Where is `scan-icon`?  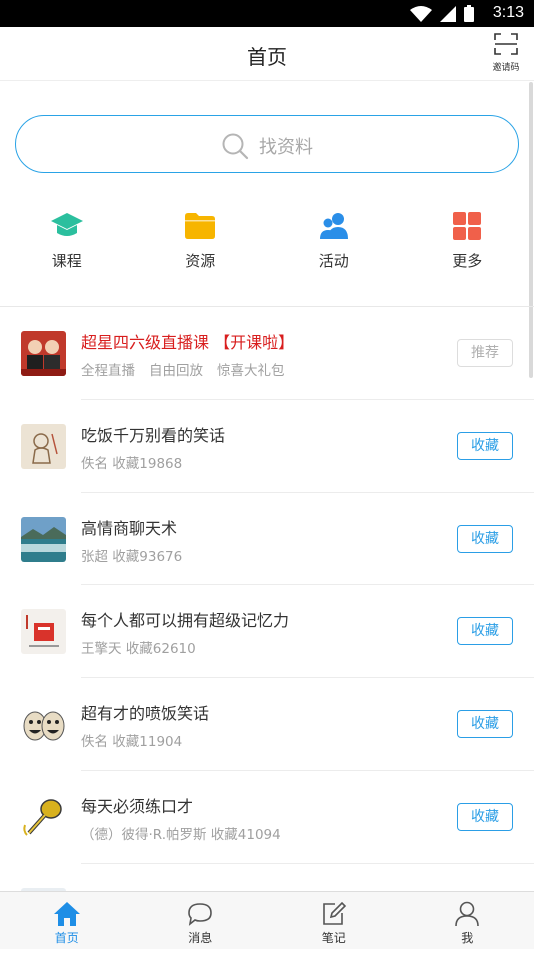
scan-icon is located at coordinates (506, 44).